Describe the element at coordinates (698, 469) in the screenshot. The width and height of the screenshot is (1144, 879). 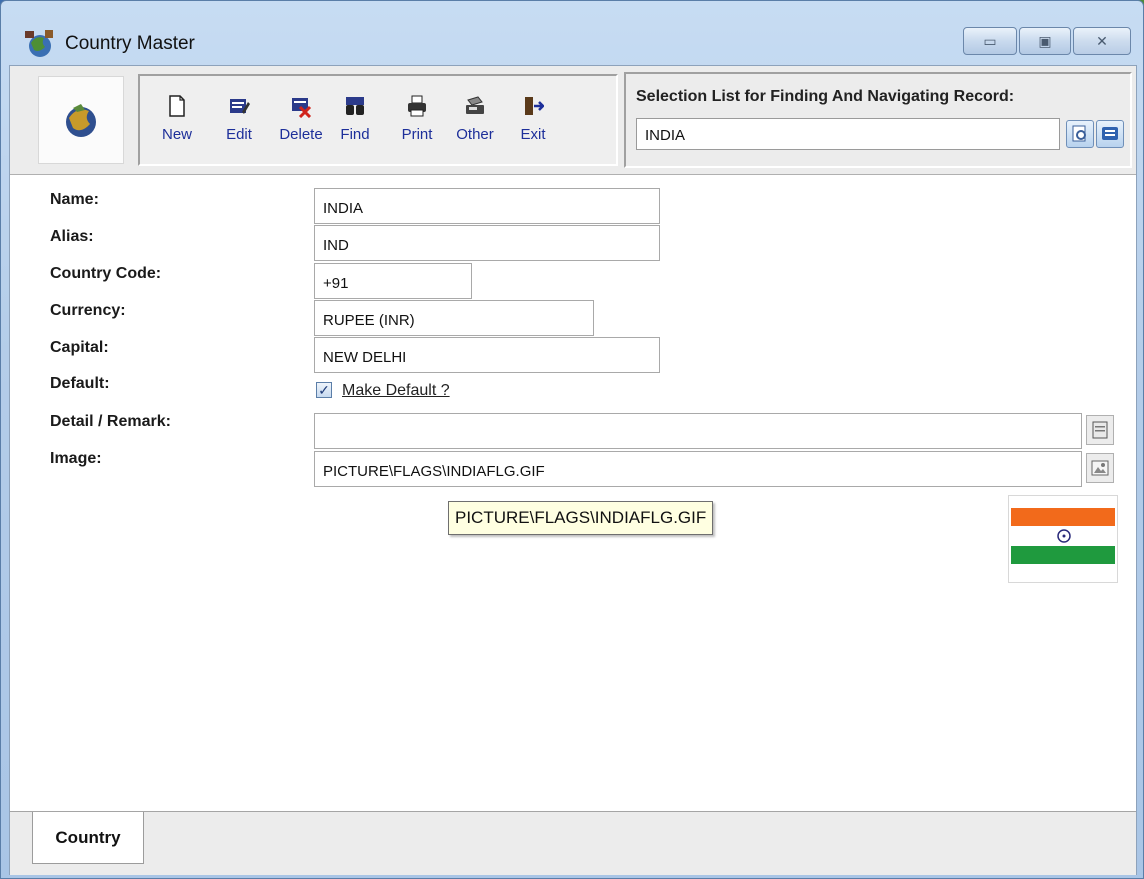
I see `image-path-field: PICTURE\FLAGS\INDIAFLG.GIF` at that location.